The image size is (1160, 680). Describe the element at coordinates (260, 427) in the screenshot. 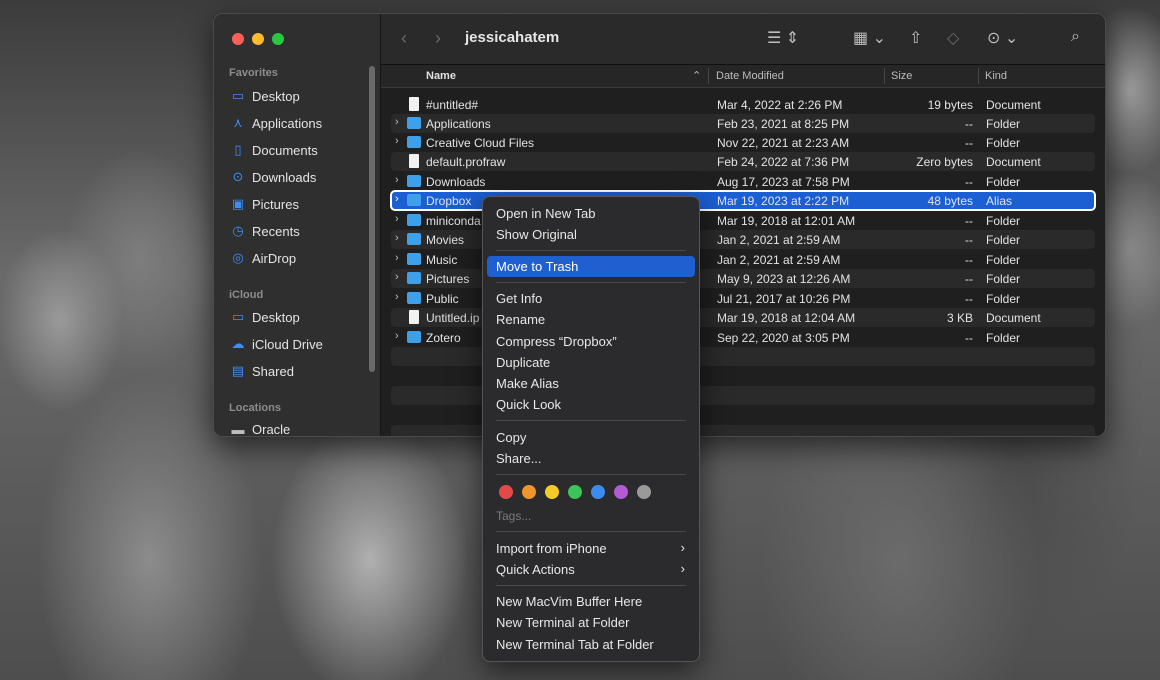

I see `sidebar-item-oracle: ▬ Oracle` at that location.